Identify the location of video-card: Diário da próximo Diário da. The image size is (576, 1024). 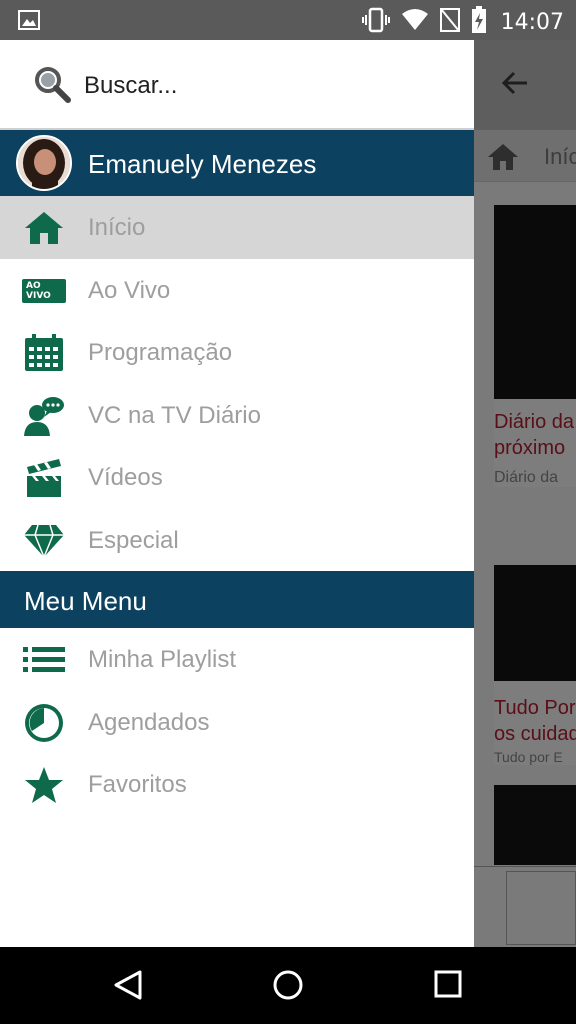
(535, 346).